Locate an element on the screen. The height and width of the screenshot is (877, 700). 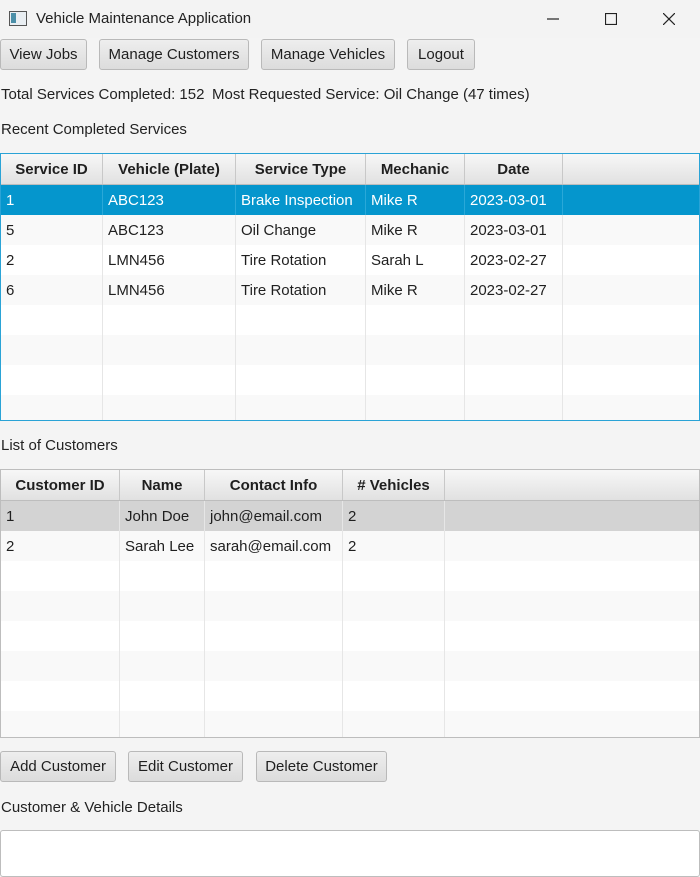
maximize-button is located at coordinates (611, 19).